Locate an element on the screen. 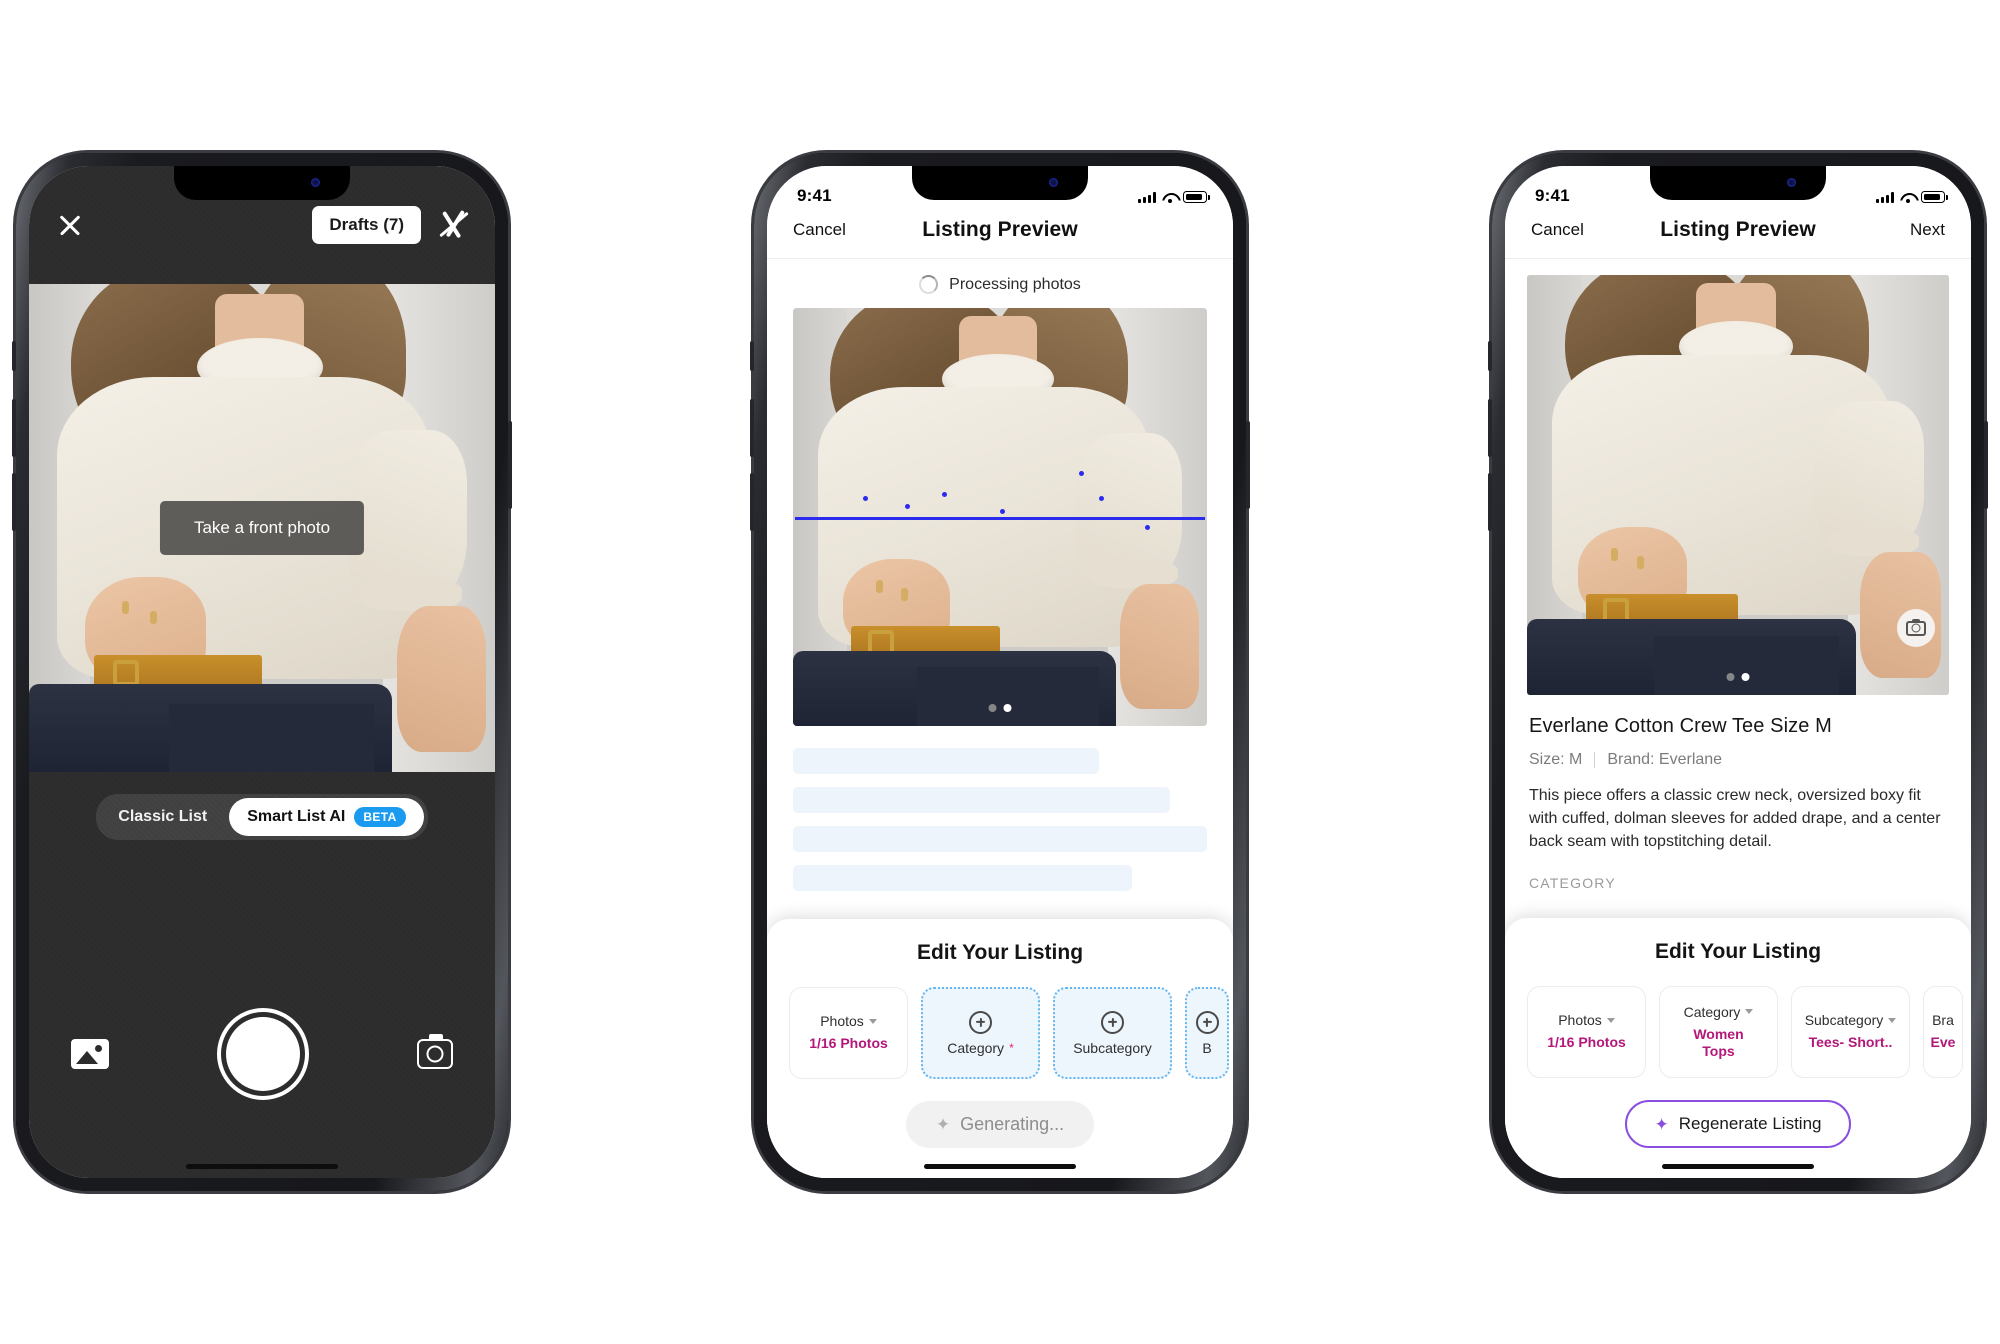  chip-category-value: Women Tops is located at coordinates (1718, 1042).